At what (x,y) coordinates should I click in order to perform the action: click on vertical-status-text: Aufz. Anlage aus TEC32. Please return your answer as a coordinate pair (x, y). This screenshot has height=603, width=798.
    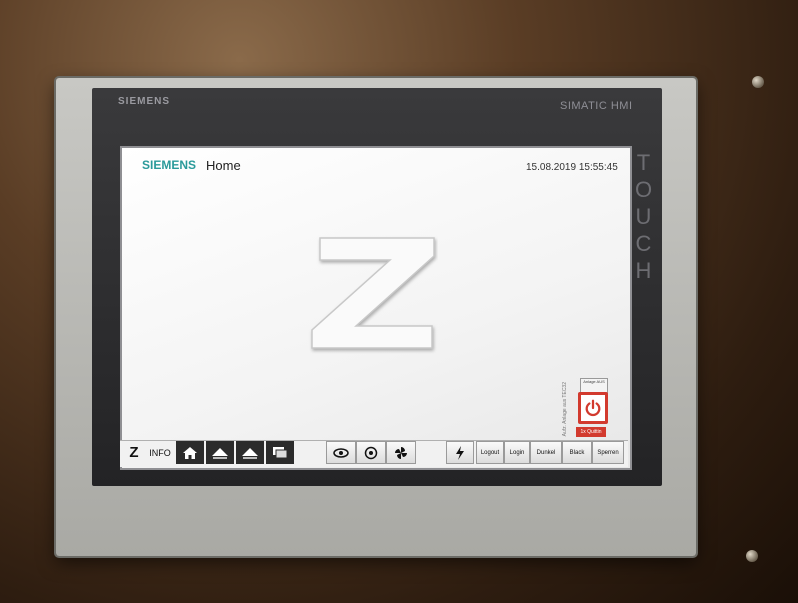
    Looking at the image, I should click on (565, 409).